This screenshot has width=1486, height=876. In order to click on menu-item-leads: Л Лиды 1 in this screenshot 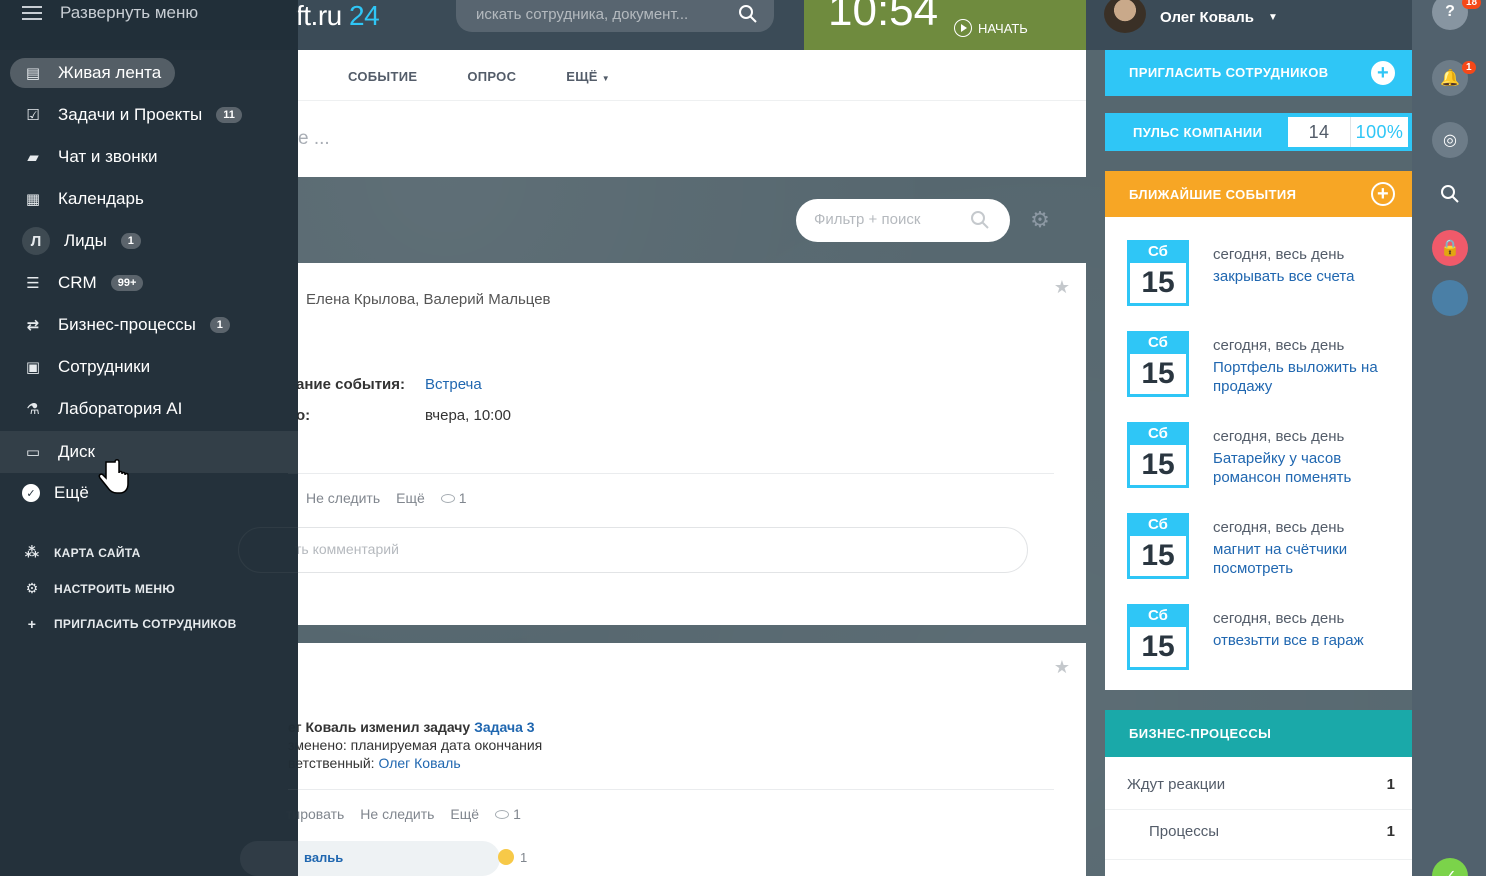, I will do `click(81, 241)`.